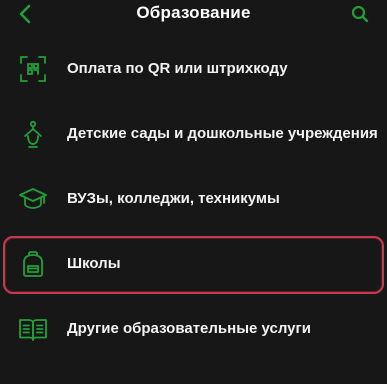  What do you see at coordinates (222, 133) in the screenshot?
I see `list-item-label: Детские сады и дошкольные учреждения` at bounding box center [222, 133].